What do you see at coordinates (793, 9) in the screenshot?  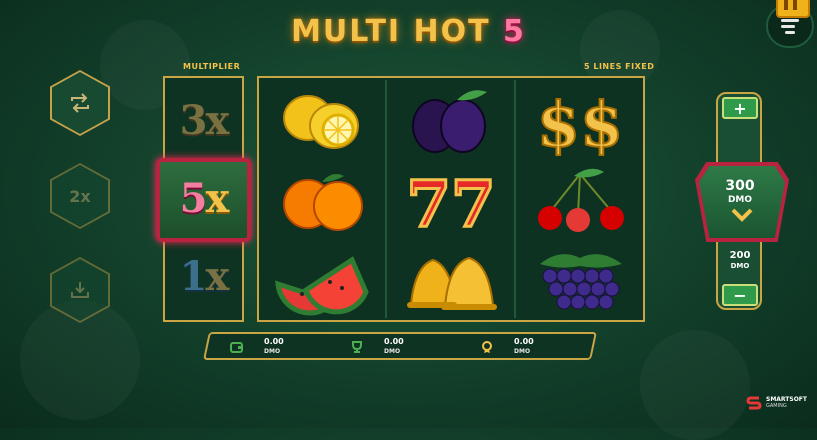 I see `gift-icon` at bounding box center [793, 9].